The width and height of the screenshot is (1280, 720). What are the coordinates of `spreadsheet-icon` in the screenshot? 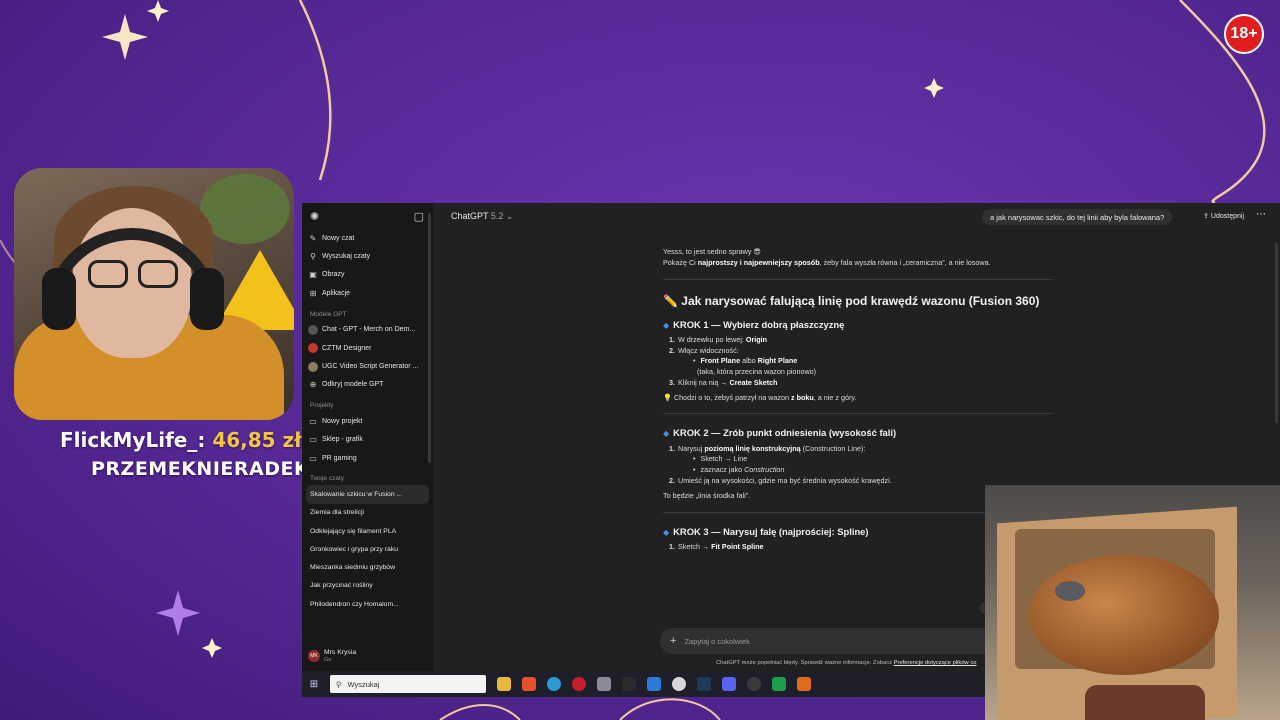 It's located at (779, 684).